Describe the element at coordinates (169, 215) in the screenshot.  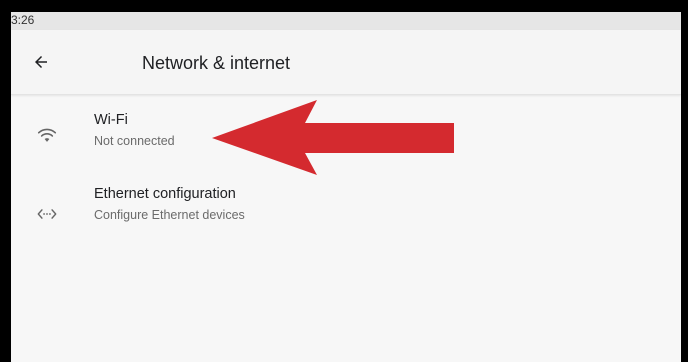
I see `ethernet-summary: Configure Ethernet devices` at that location.